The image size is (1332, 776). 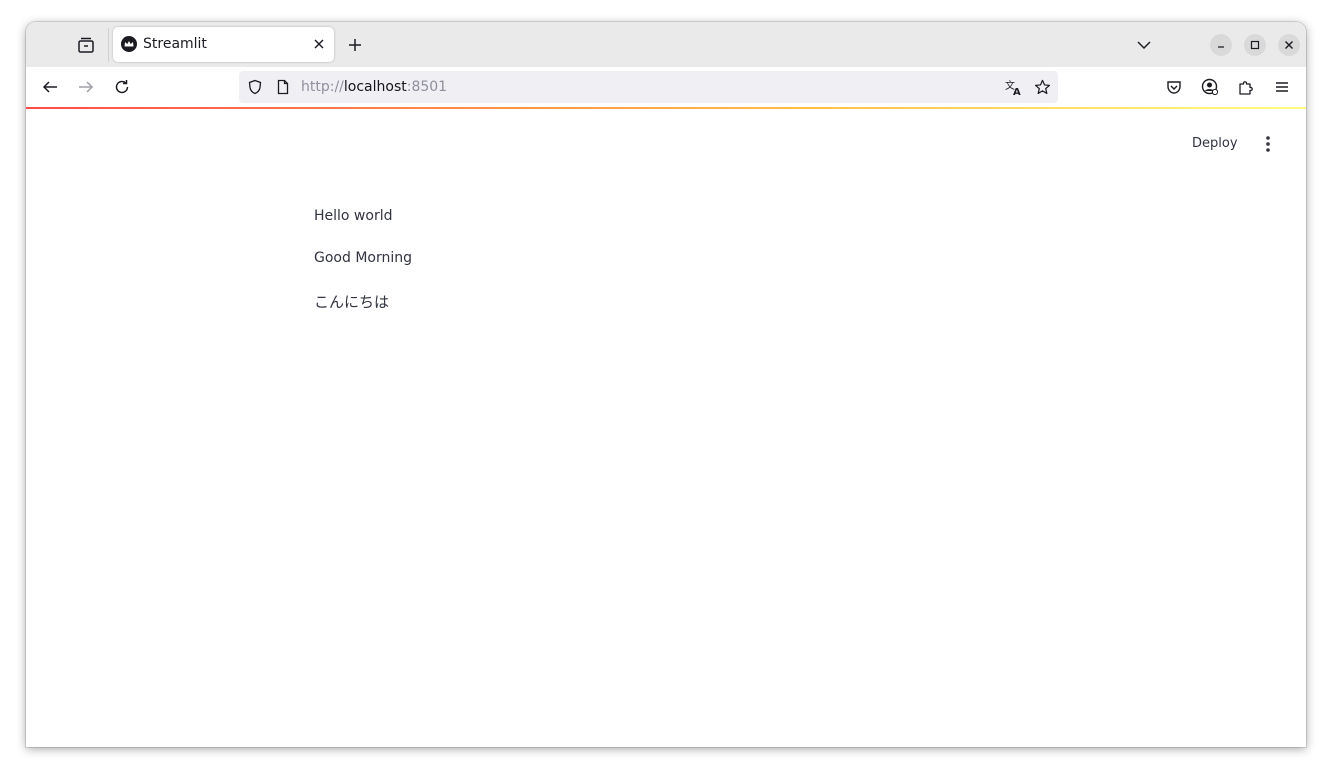 I want to click on text-line: こんにちは, so click(x=352, y=302).